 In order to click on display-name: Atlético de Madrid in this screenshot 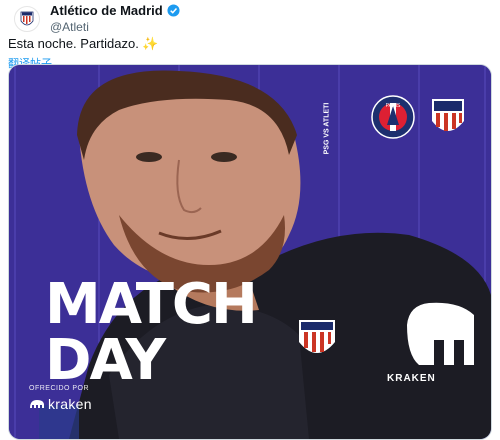, I will do `click(106, 10)`.